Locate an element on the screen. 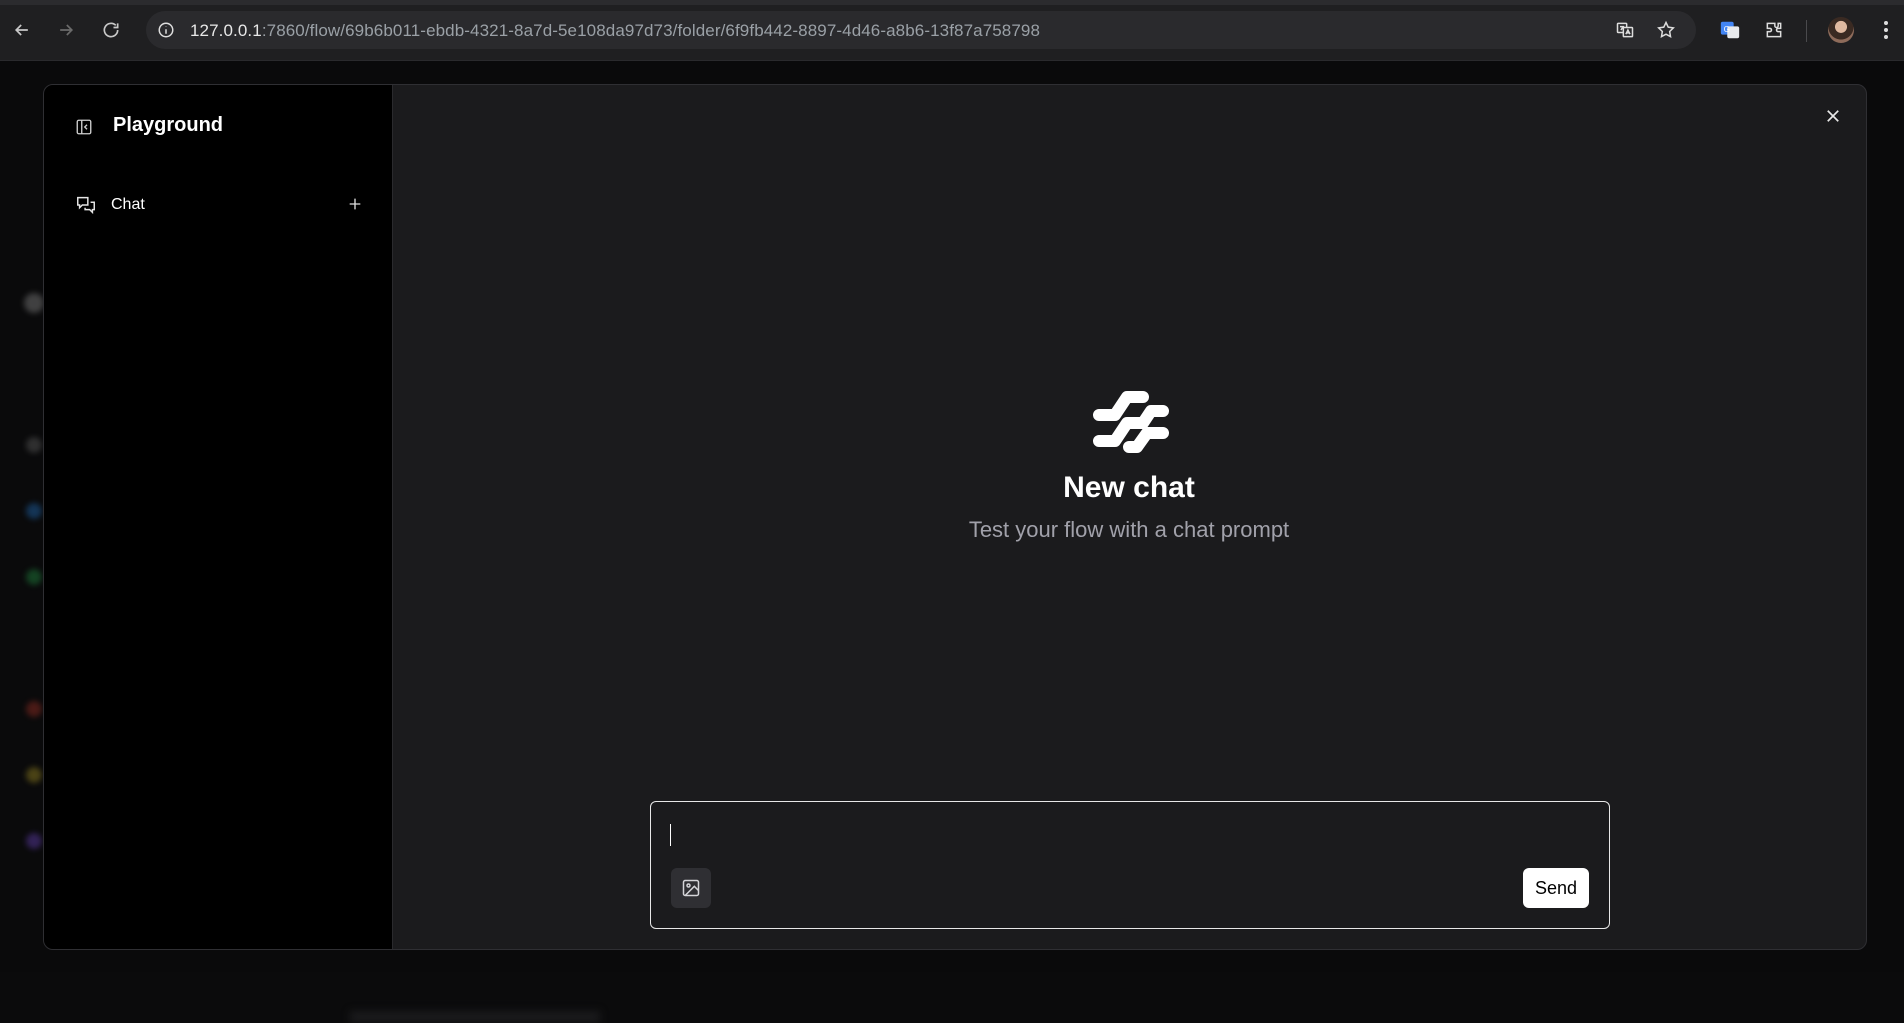  browser-menu-icon is located at coordinates (1886, 30).